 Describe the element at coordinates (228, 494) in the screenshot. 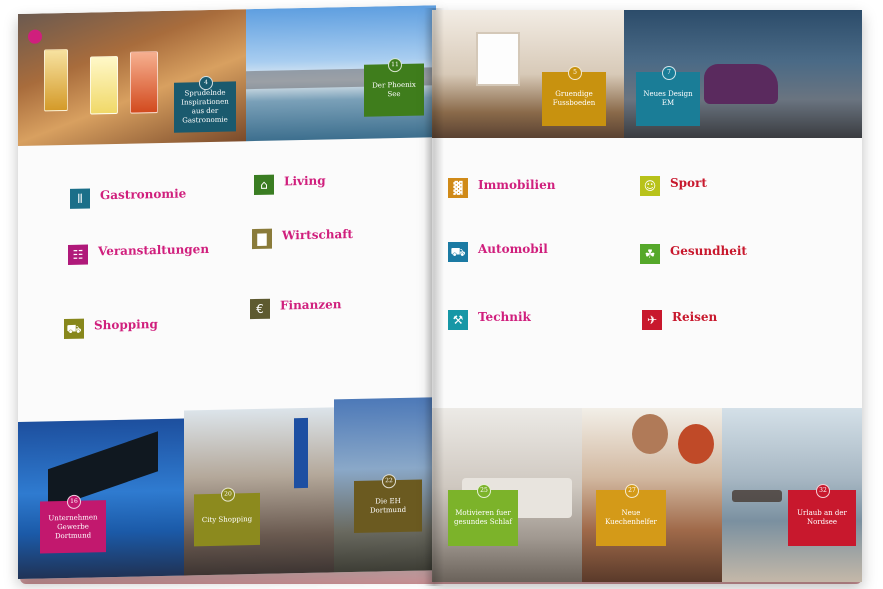

I see `tag-number: 20` at that location.